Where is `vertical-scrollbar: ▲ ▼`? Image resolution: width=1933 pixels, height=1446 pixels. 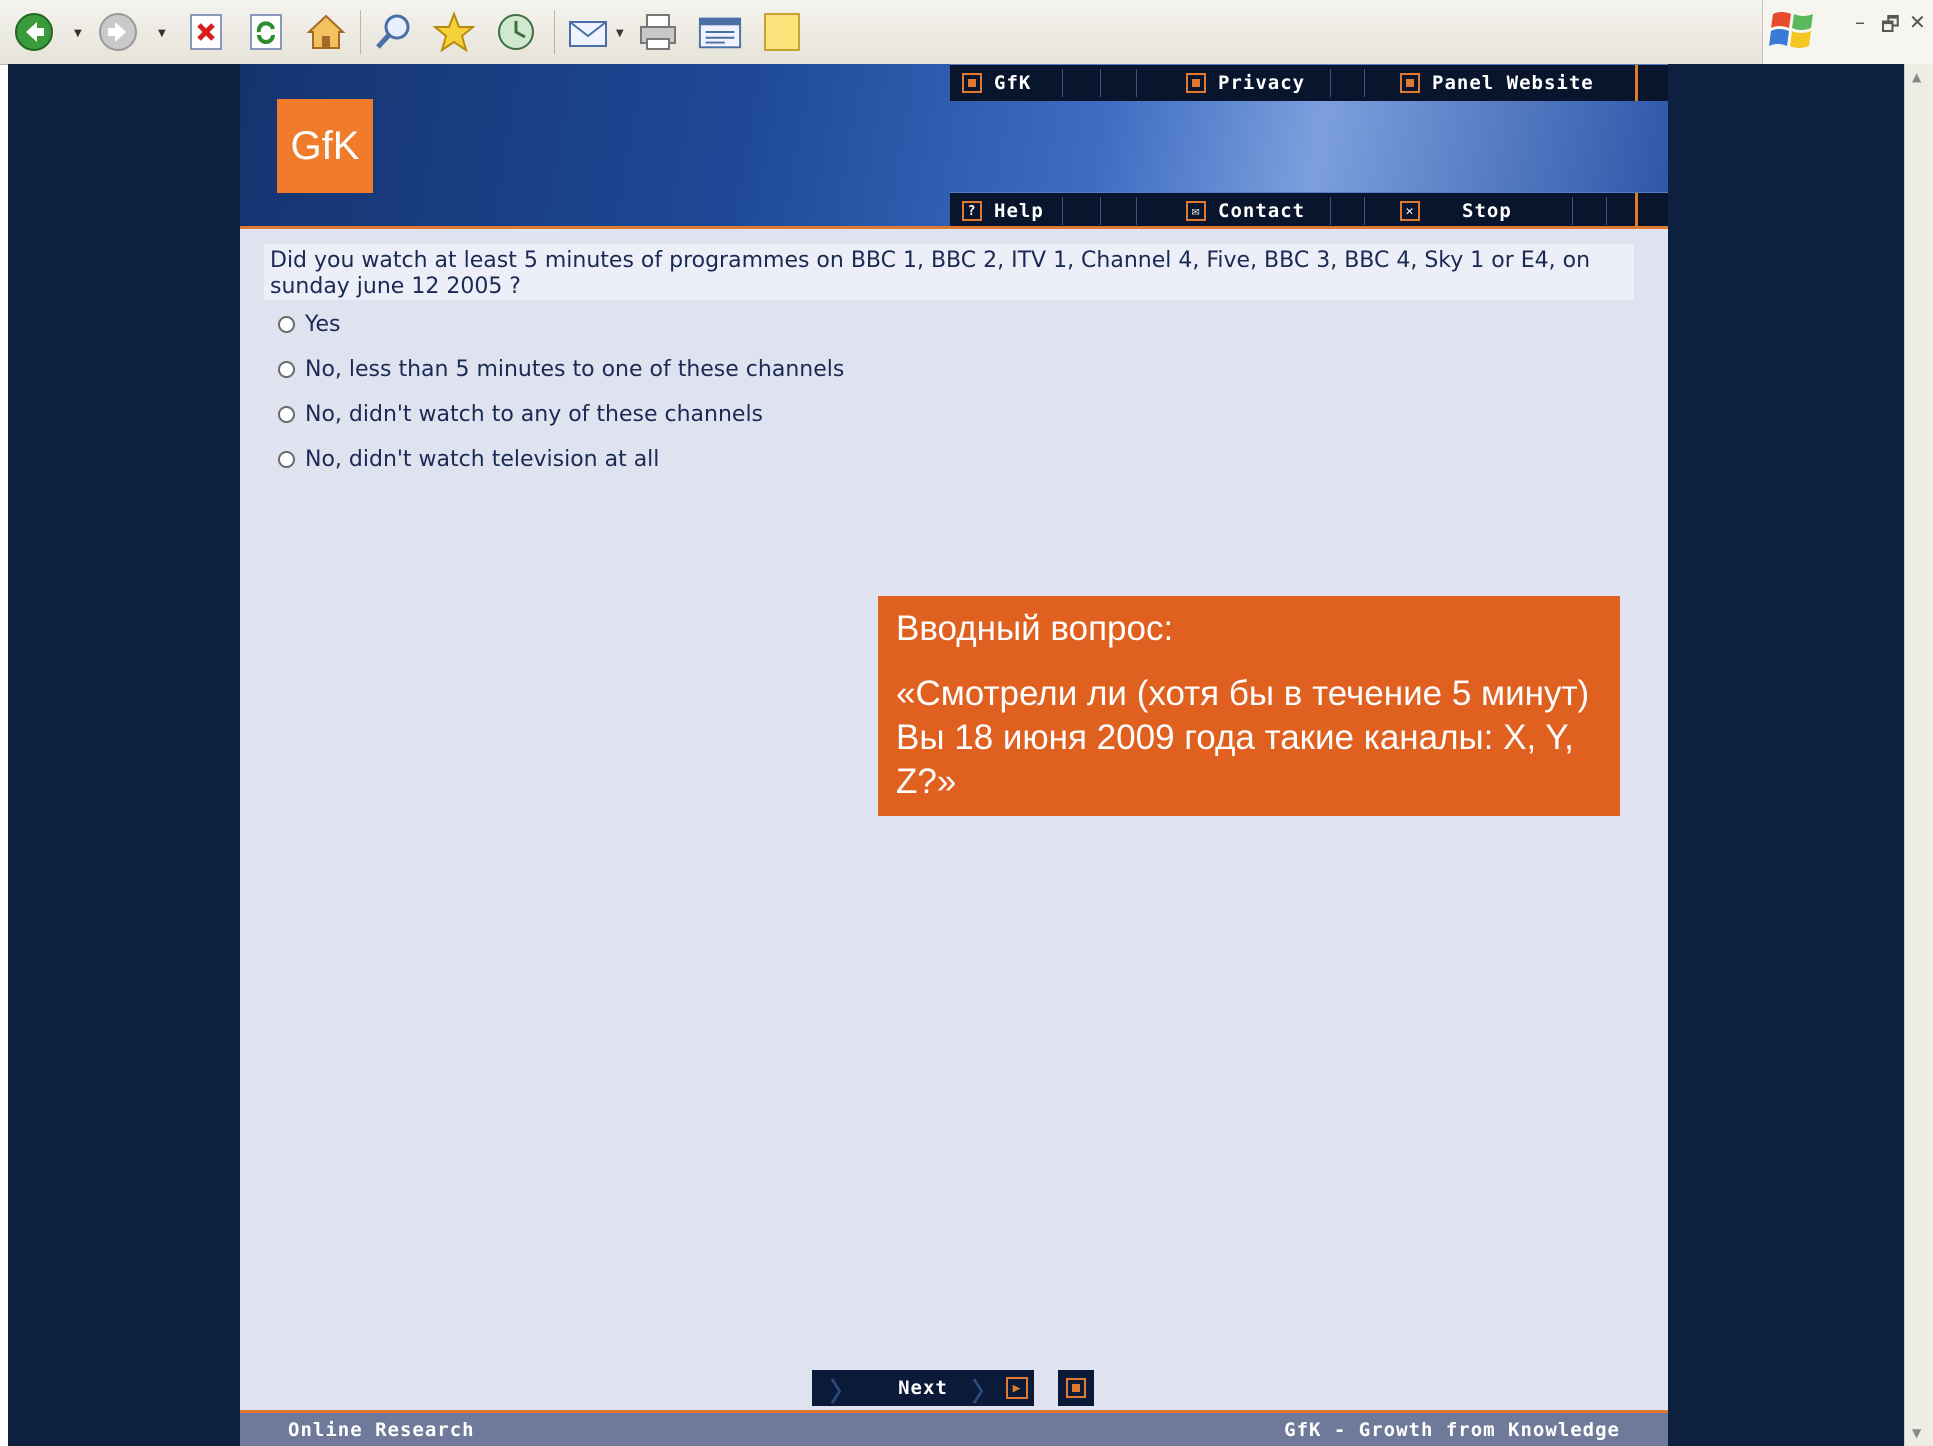 vertical-scrollbar: ▲ ▼ is located at coordinates (1918, 755).